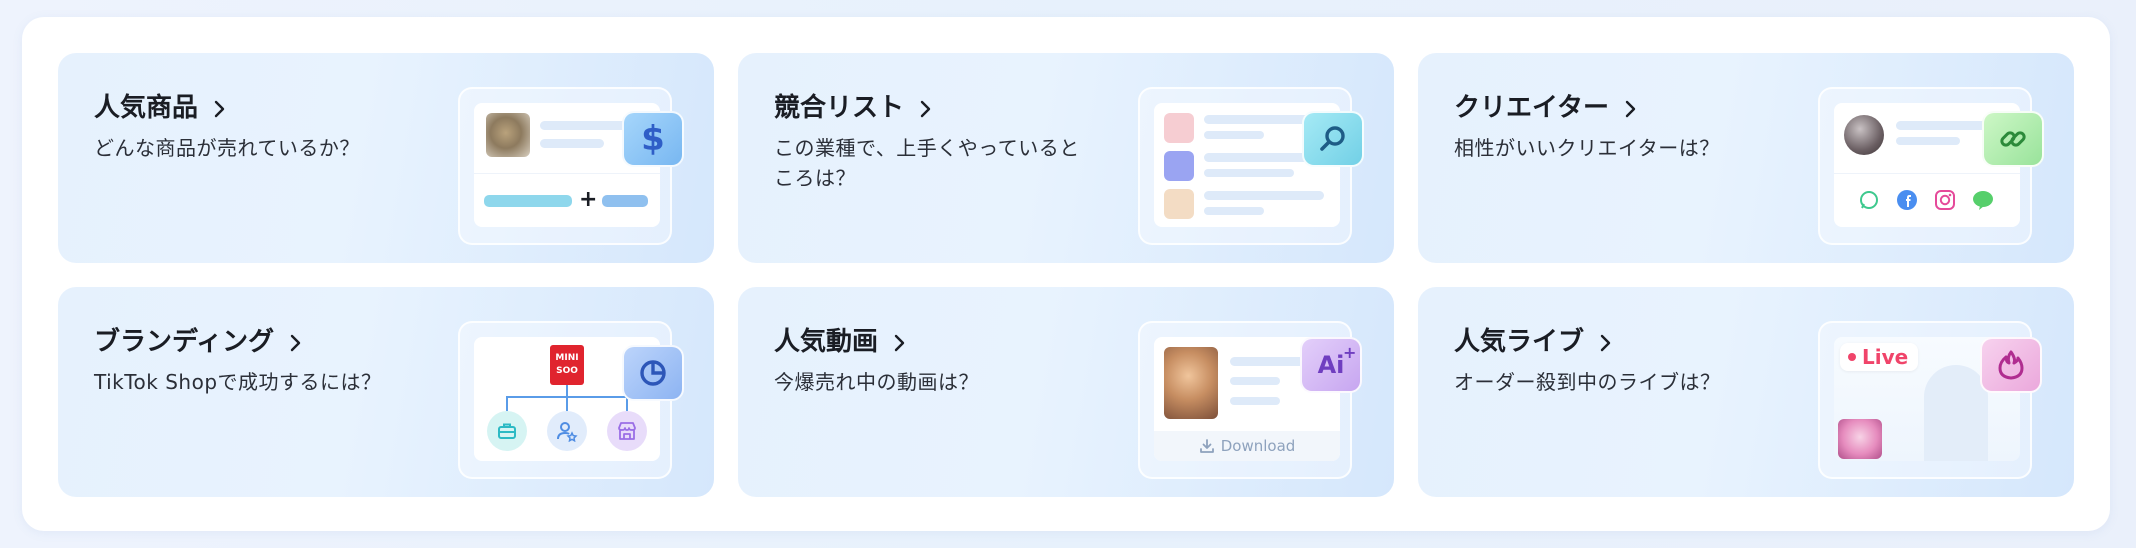 This screenshot has width=2136, height=548. What do you see at coordinates (588, 199) in the screenshot?
I see `plus-sign: +` at bounding box center [588, 199].